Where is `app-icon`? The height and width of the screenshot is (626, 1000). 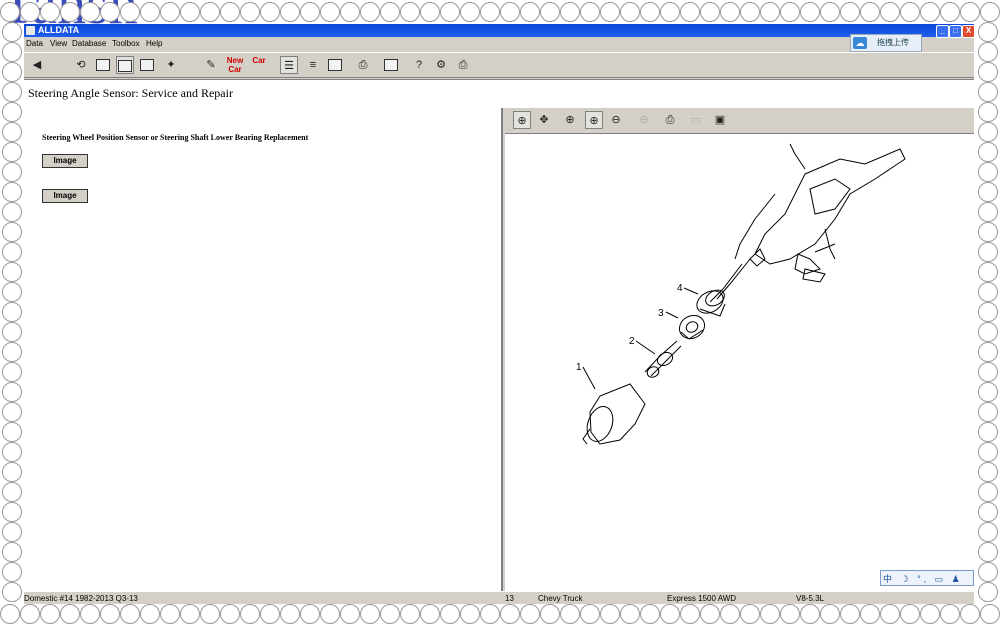 app-icon is located at coordinates (30, 30).